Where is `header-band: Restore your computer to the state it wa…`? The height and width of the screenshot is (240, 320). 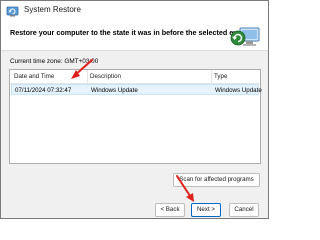 header-band: Restore your computer to the state it wa… is located at coordinates (134, 37).